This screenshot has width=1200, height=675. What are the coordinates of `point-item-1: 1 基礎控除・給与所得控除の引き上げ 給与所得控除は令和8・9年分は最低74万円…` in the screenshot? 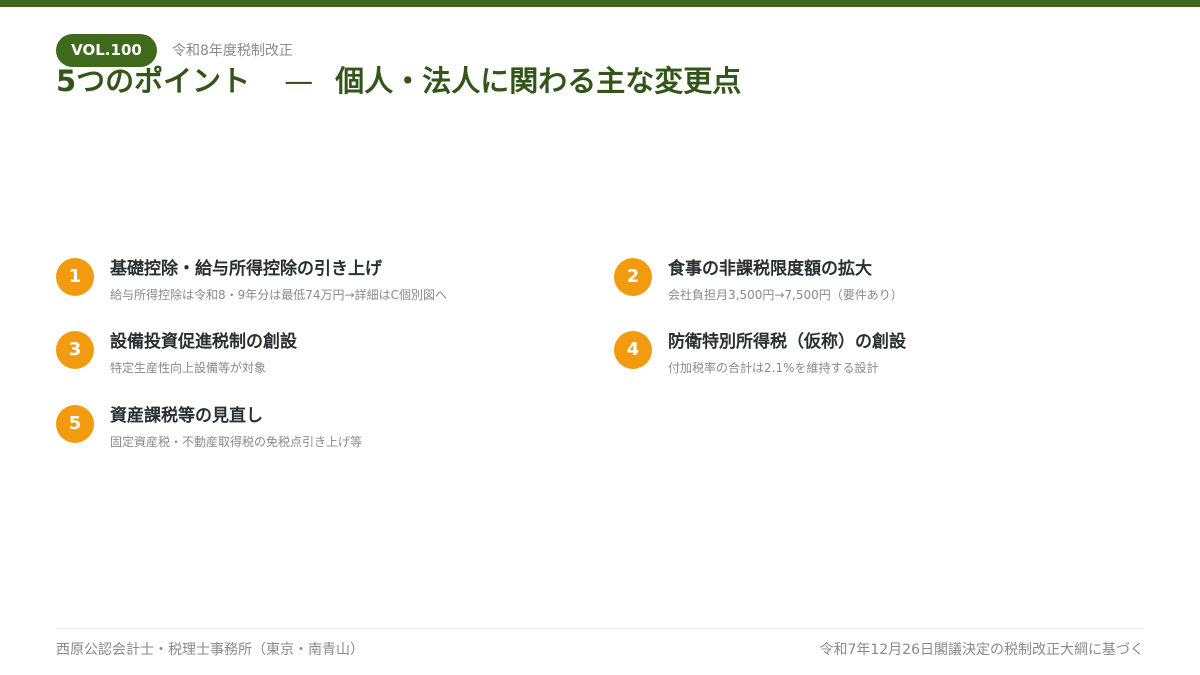 It's located at (316, 288).